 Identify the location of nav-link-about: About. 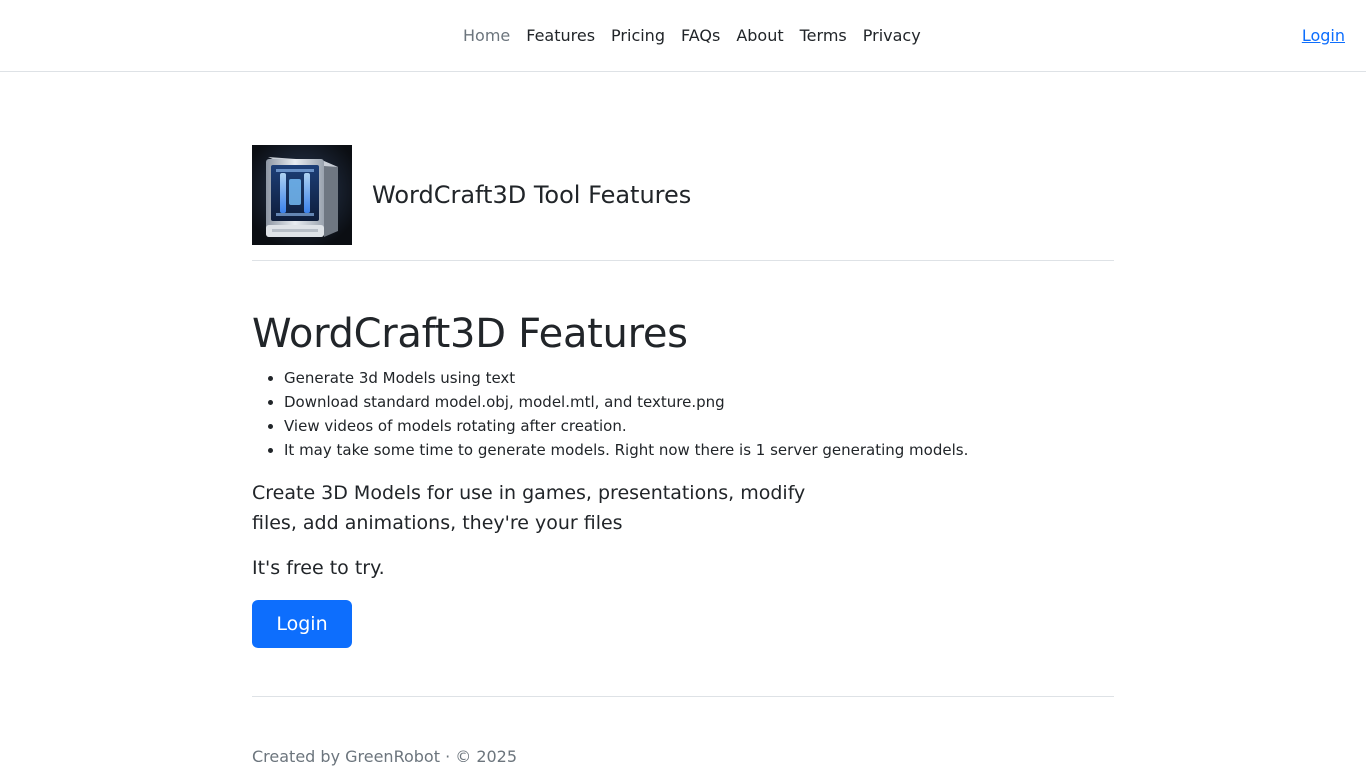
(759, 36).